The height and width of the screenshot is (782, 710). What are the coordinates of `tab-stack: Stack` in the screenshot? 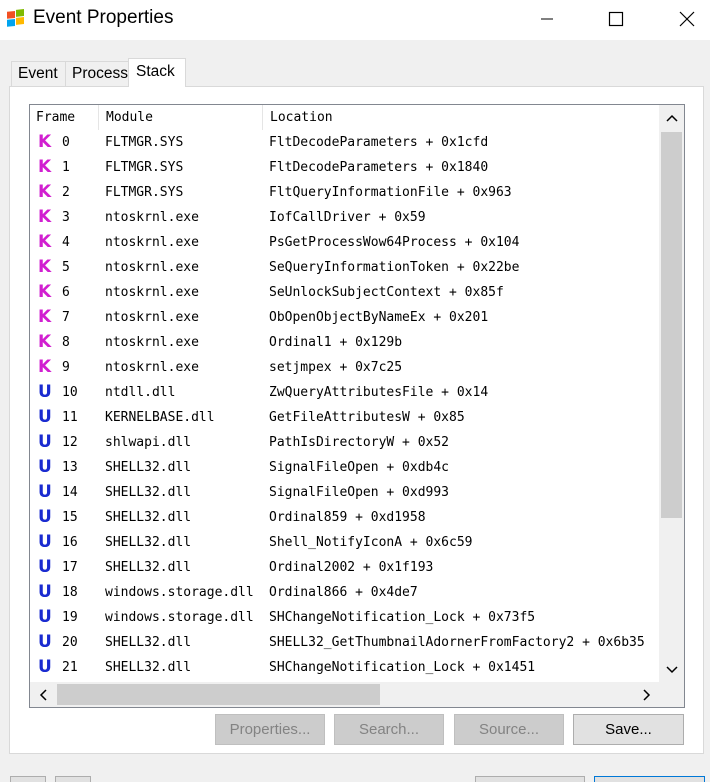 It's located at (157, 72).